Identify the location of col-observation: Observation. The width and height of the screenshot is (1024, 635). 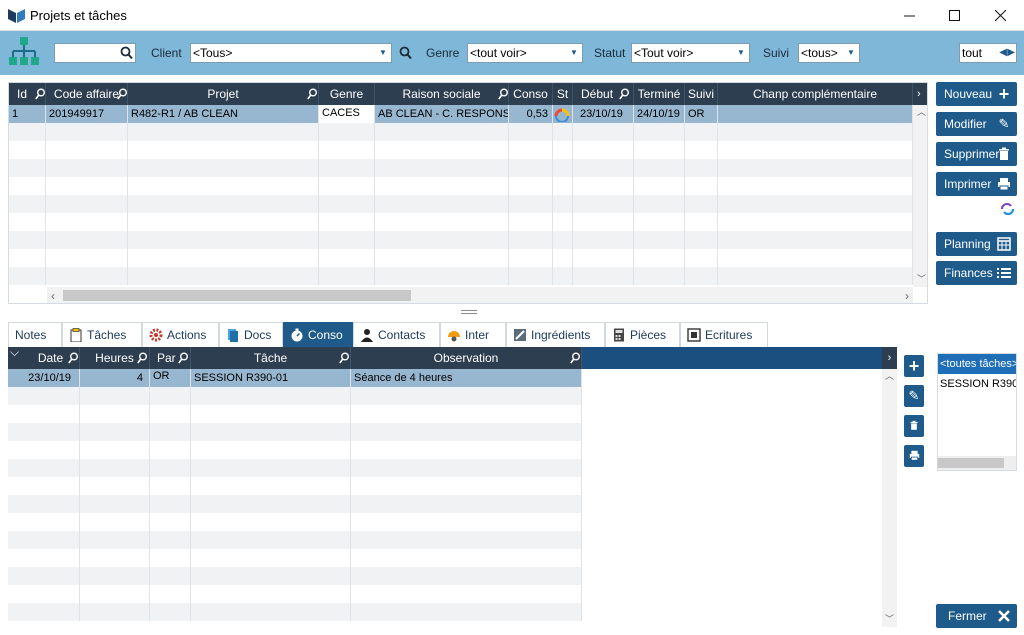
(466, 358).